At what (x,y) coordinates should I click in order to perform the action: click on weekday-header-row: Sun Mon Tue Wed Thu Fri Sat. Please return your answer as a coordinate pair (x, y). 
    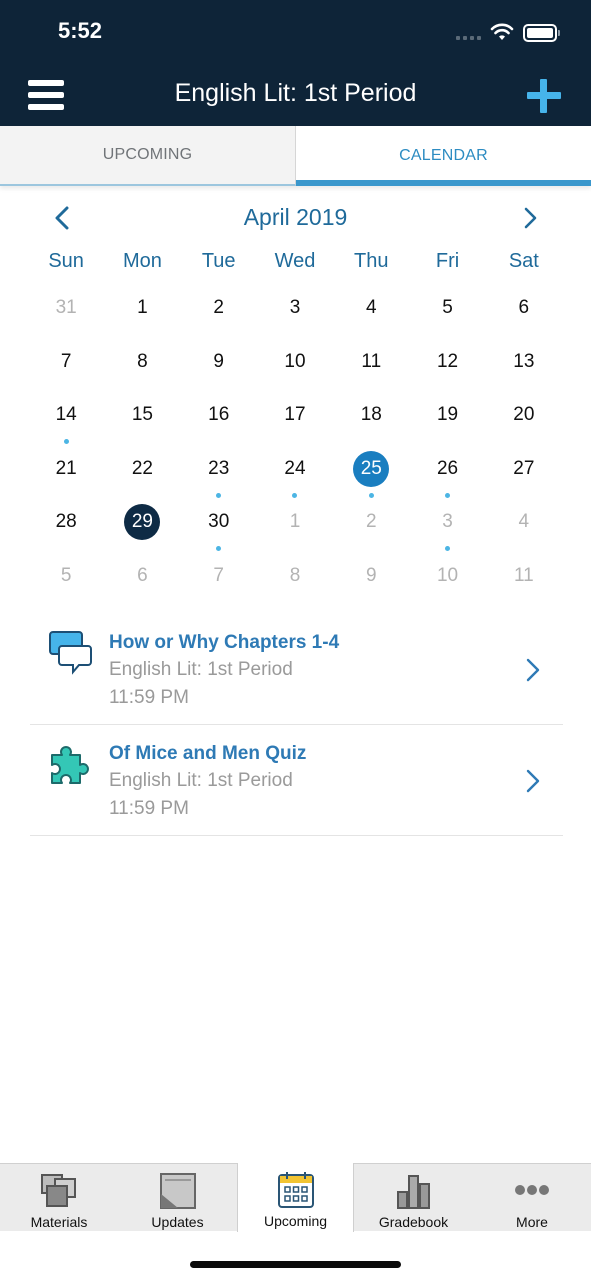
    Looking at the image, I should click on (295, 261).